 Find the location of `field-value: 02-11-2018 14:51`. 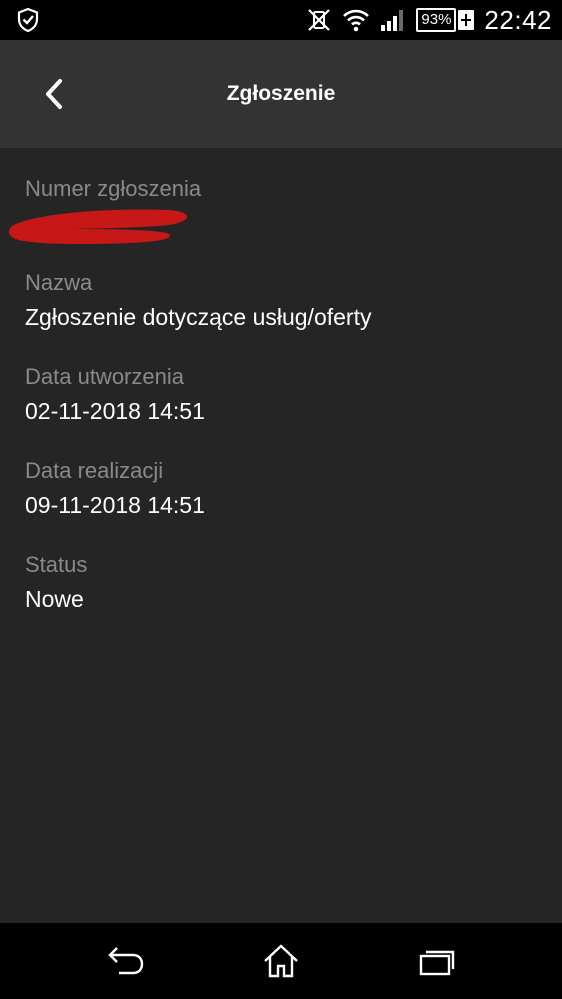

field-value: 02-11-2018 14:51 is located at coordinates (115, 411).